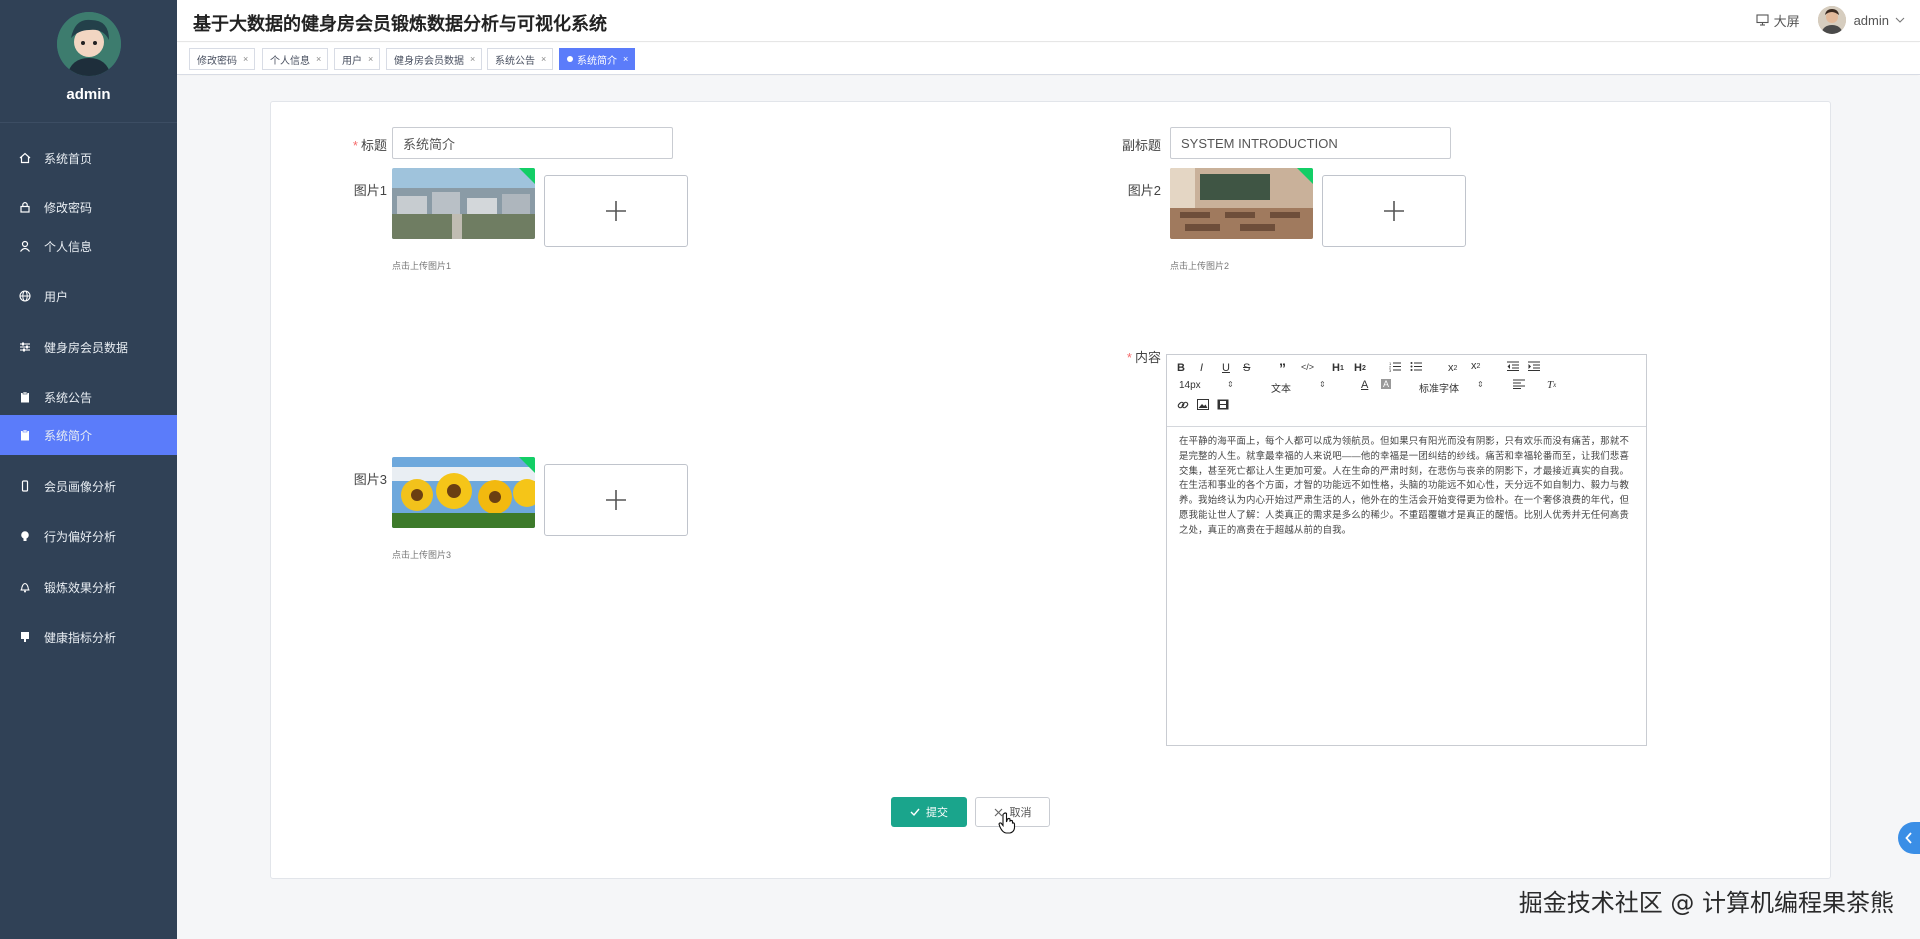 This screenshot has width=1920, height=939. What do you see at coordinates (80, 486) in the screenshot?
I see `sidebar-item-label: 会员画像分析` at bounding box center [80, 486].